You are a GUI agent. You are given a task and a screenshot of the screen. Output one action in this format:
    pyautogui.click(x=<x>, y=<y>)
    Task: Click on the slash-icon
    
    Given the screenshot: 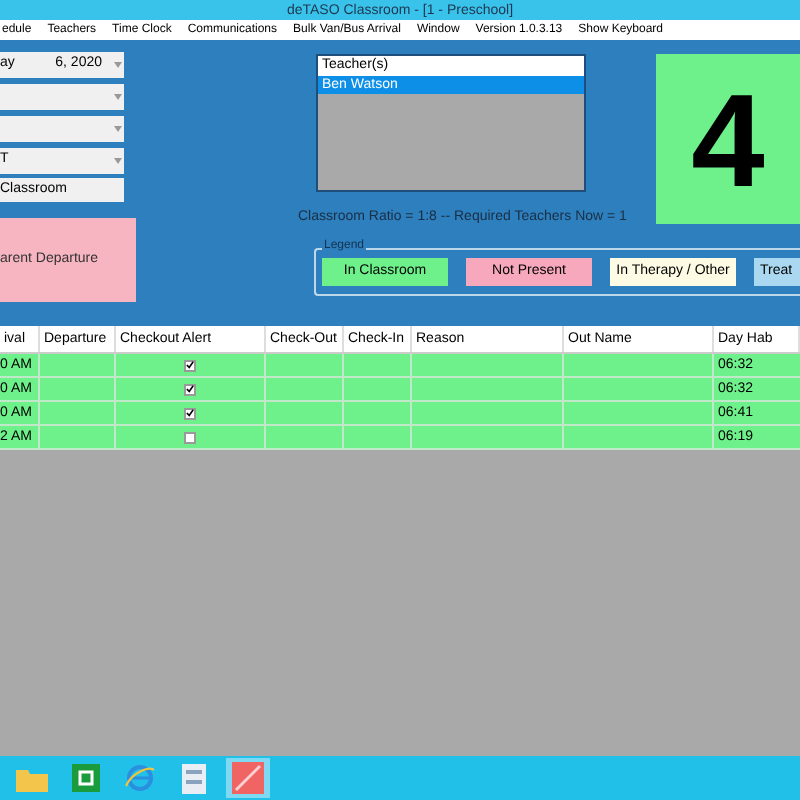 What is the action you would take?
    pyautogui.click(x=248, y=778)
    